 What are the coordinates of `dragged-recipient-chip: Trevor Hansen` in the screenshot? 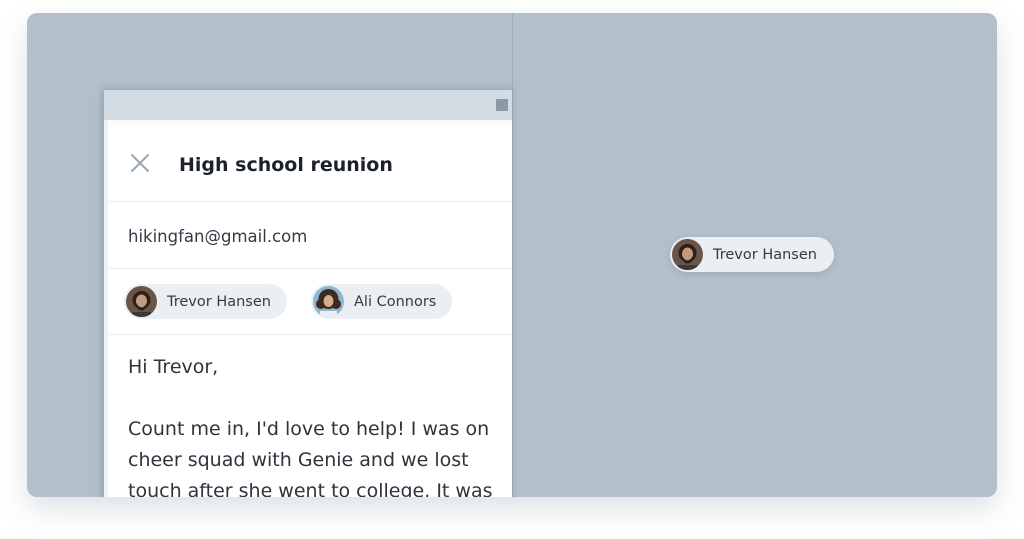 It's located at (752, 254).